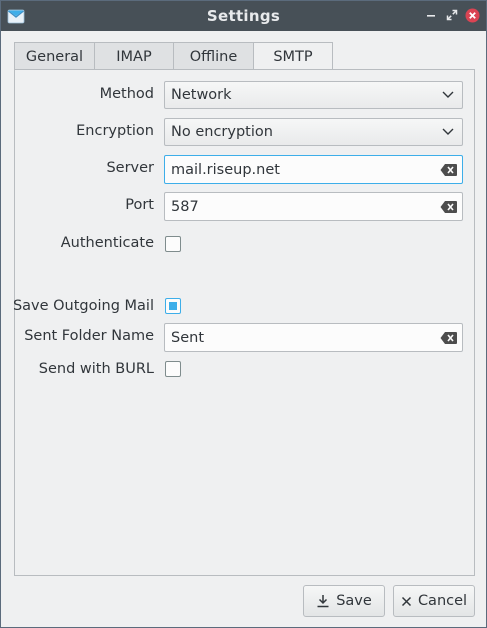 The image size is (487, 628). I want to click on server-input: mail.riseup.net, so click(313, 169).